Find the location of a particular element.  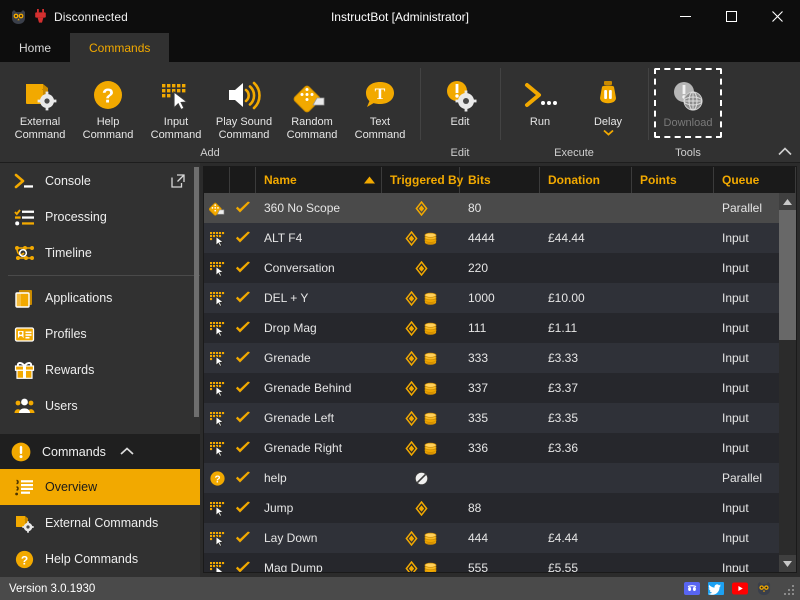

column-header-donation: Donation is located at coordinates (586, 180).